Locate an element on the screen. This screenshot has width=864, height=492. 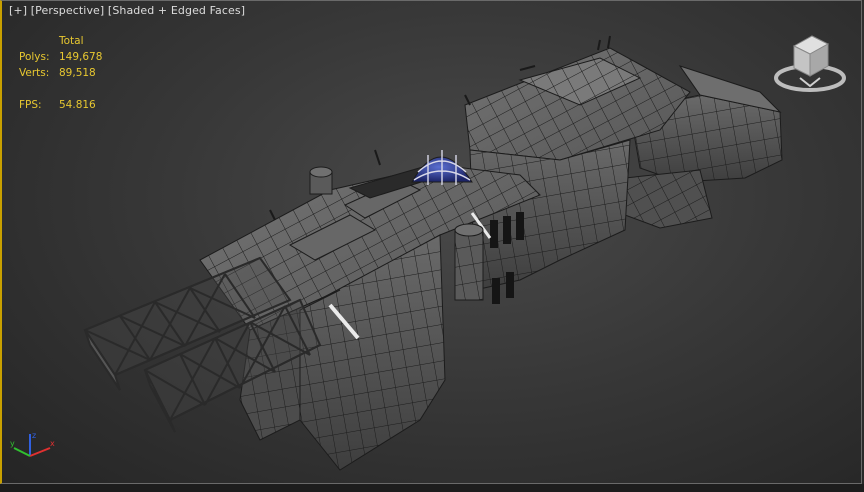
fps-value: 54.816 is located at coordinates (77, 105).